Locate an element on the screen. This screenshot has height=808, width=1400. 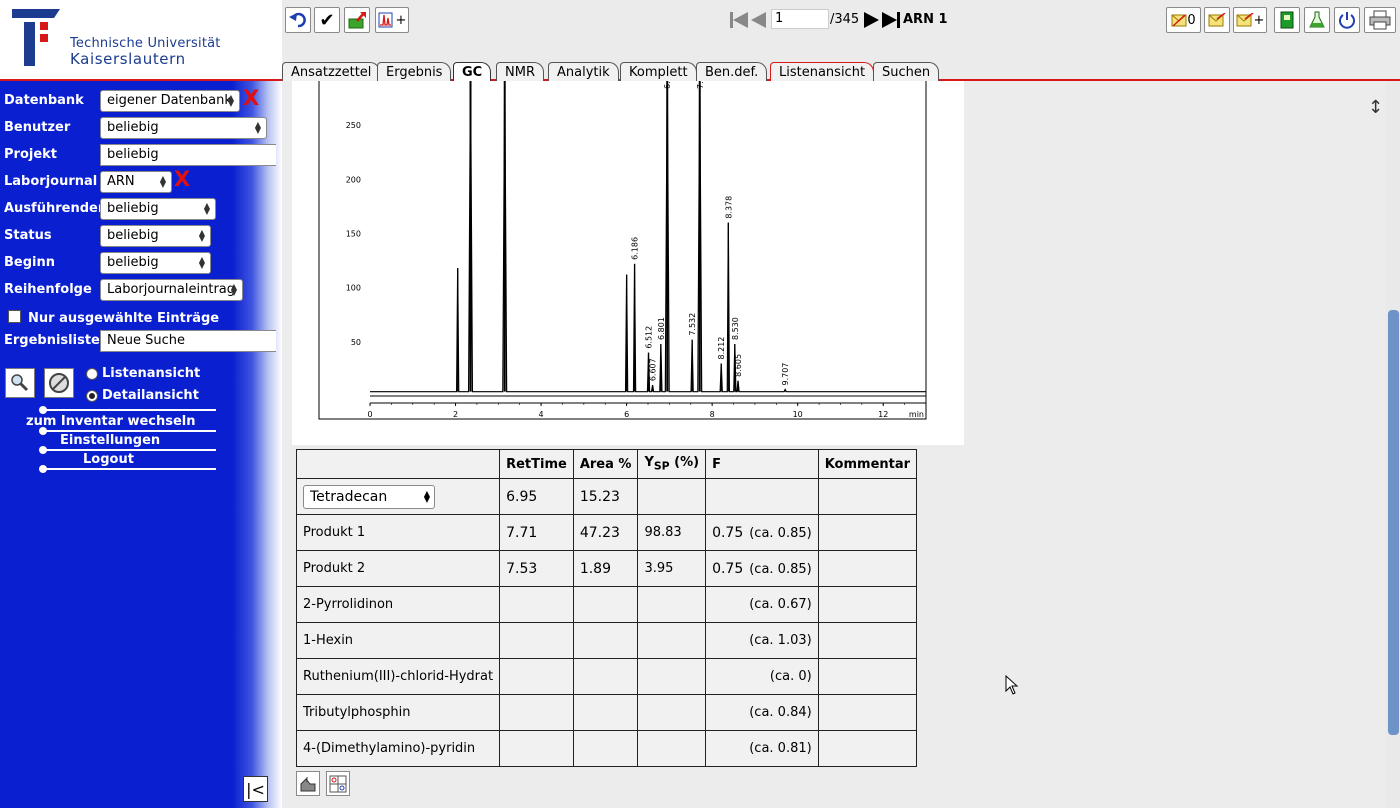
clear-laborjournal-icon: X is located at coordinates (182, 179).